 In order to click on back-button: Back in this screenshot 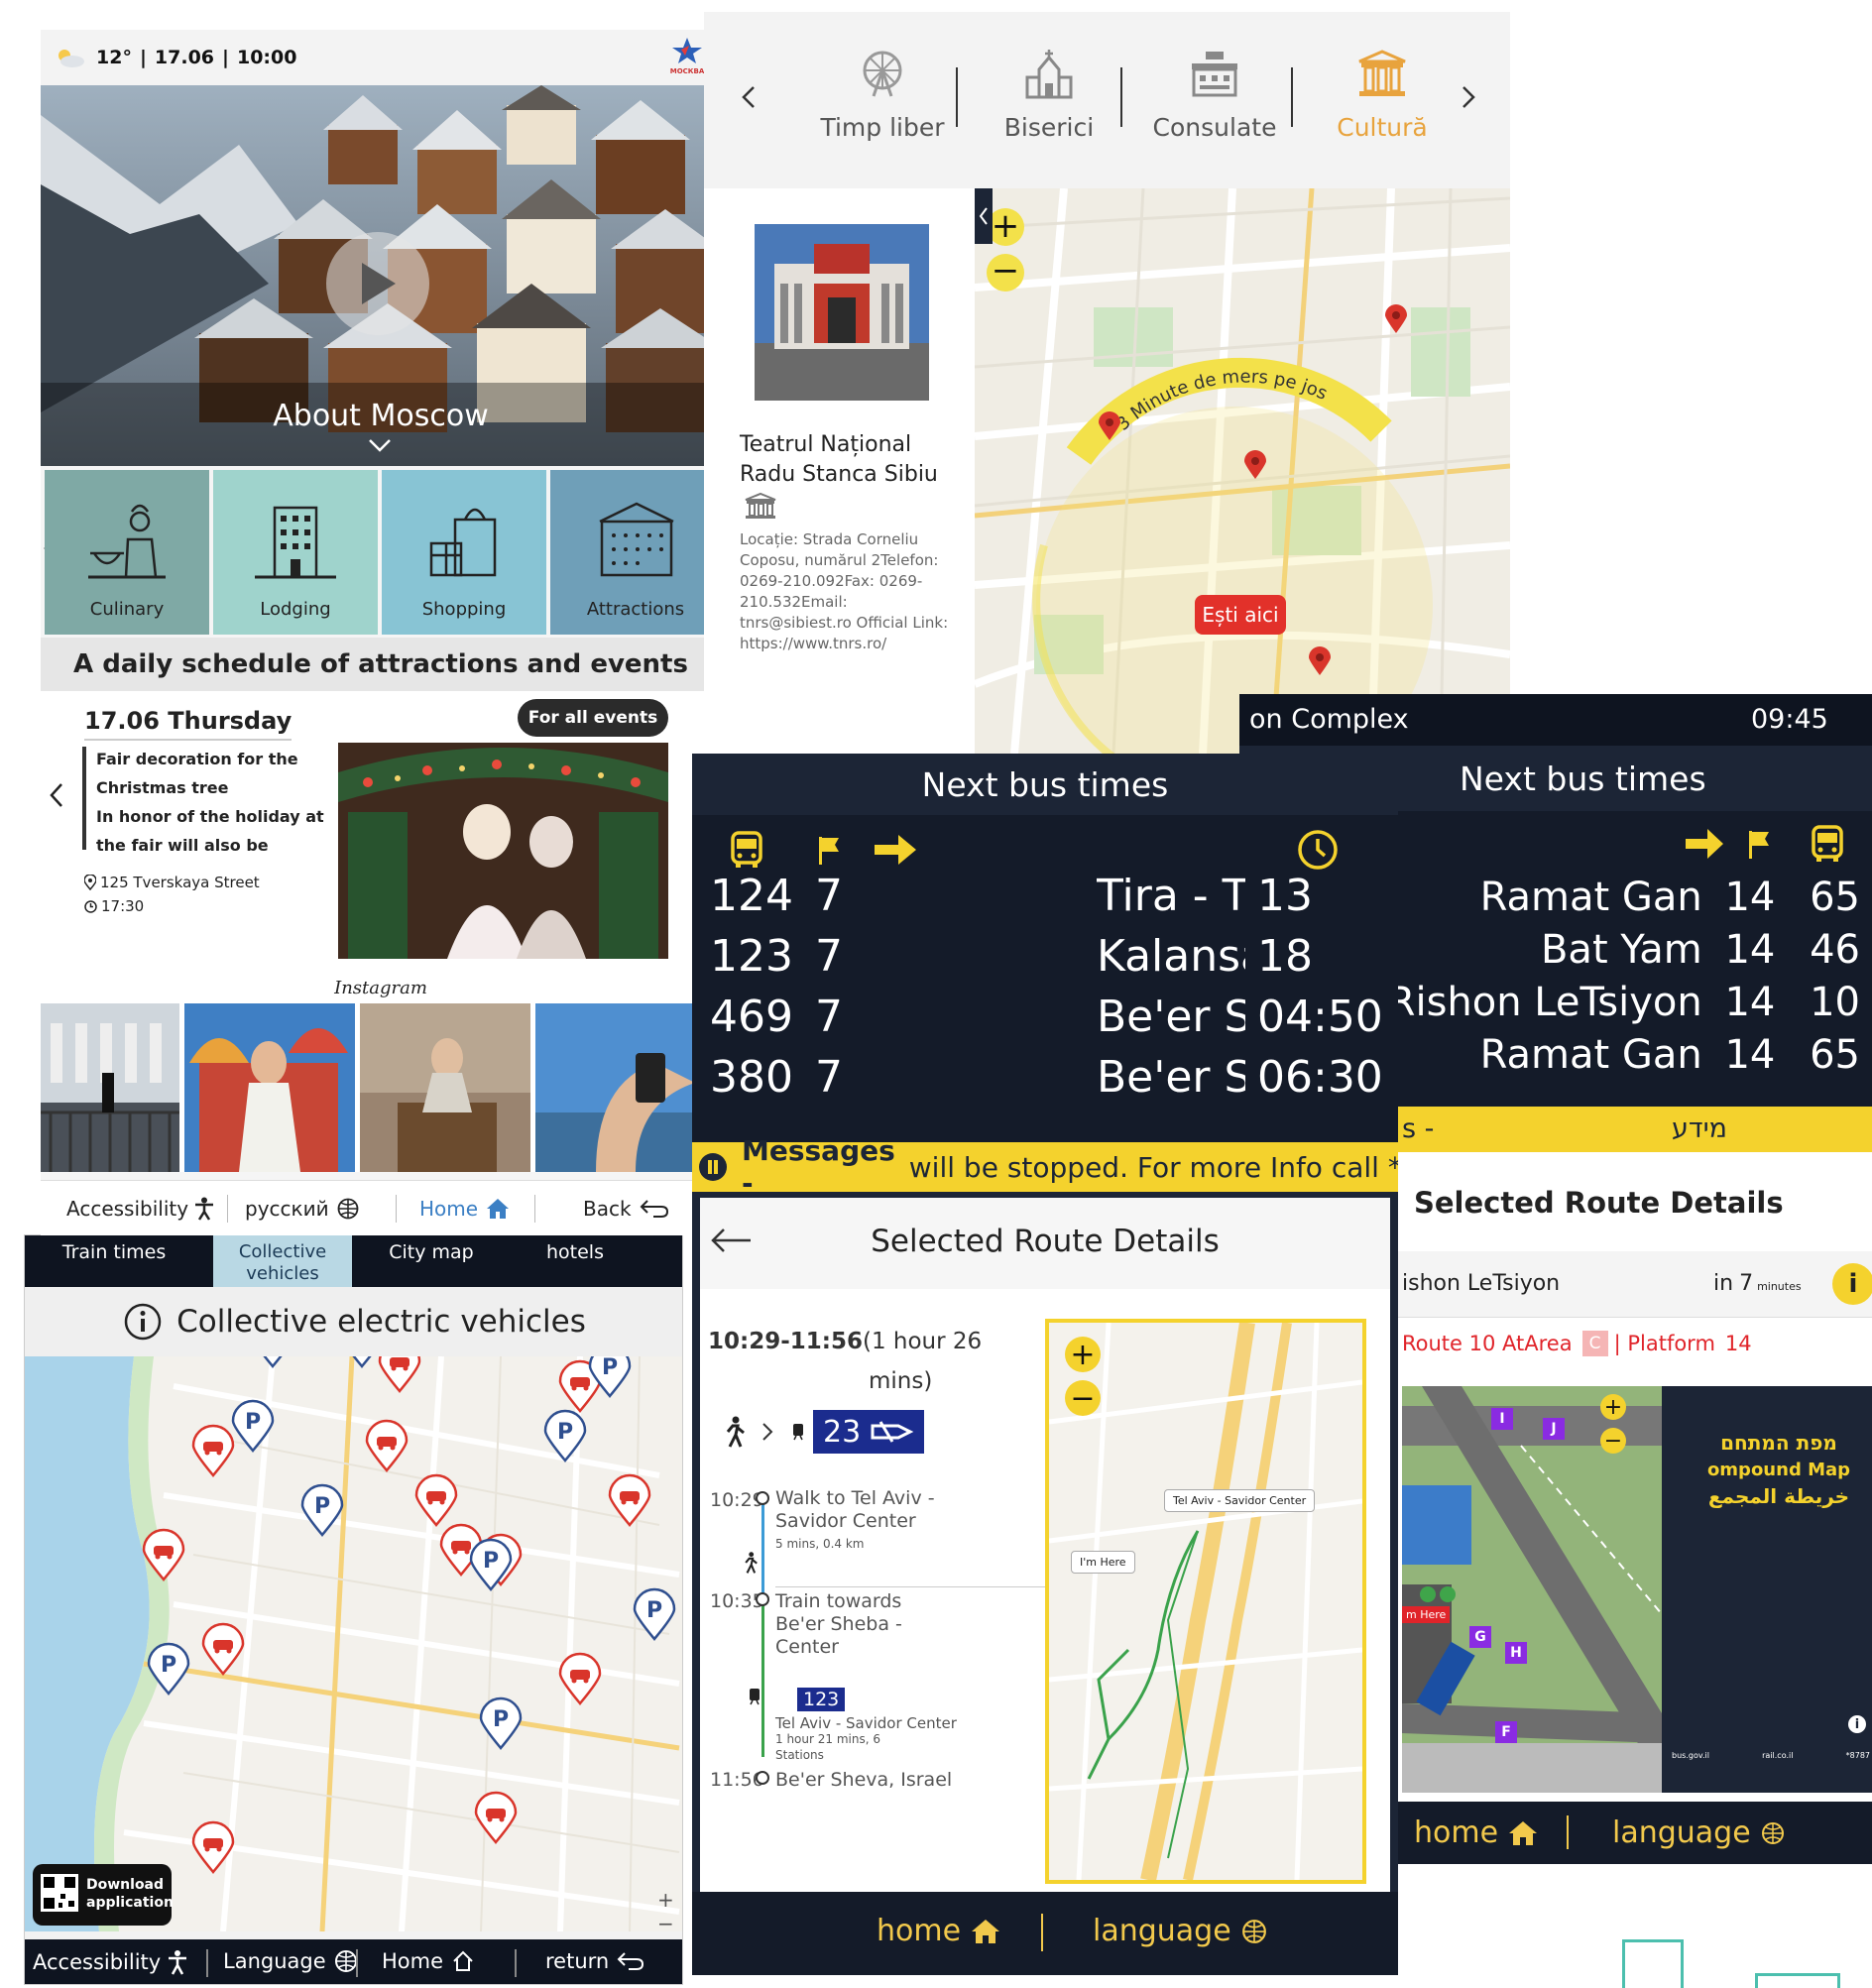, I will do `click(626, 1209)`.